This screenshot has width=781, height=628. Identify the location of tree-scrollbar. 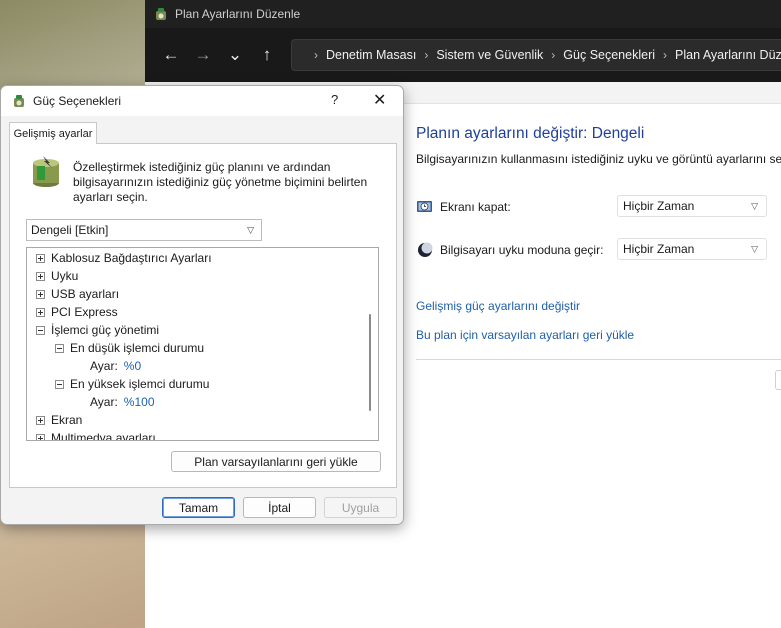
(370, 362).